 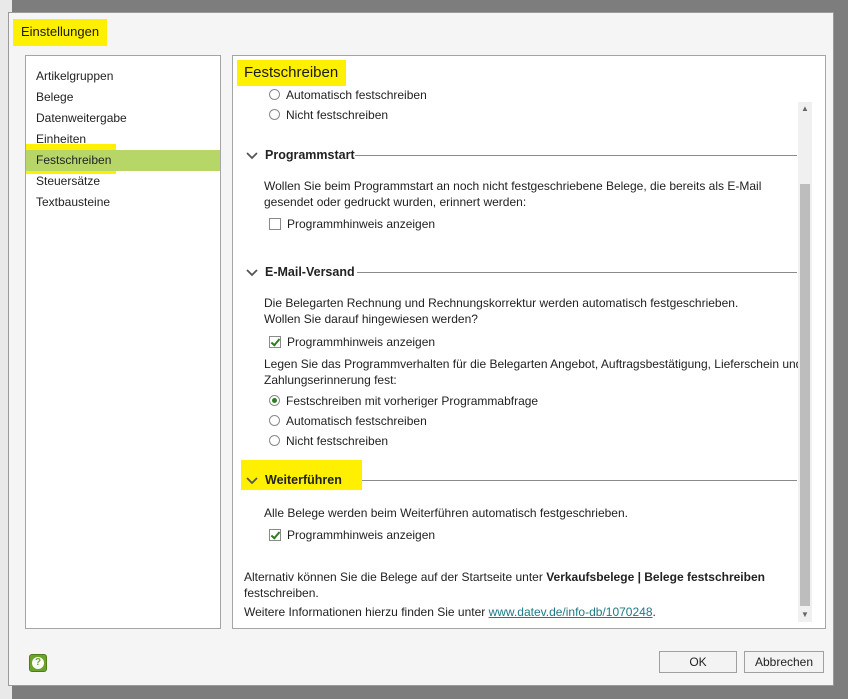 I want to click on radio-top-automatisch, so click(x=274, y=94).